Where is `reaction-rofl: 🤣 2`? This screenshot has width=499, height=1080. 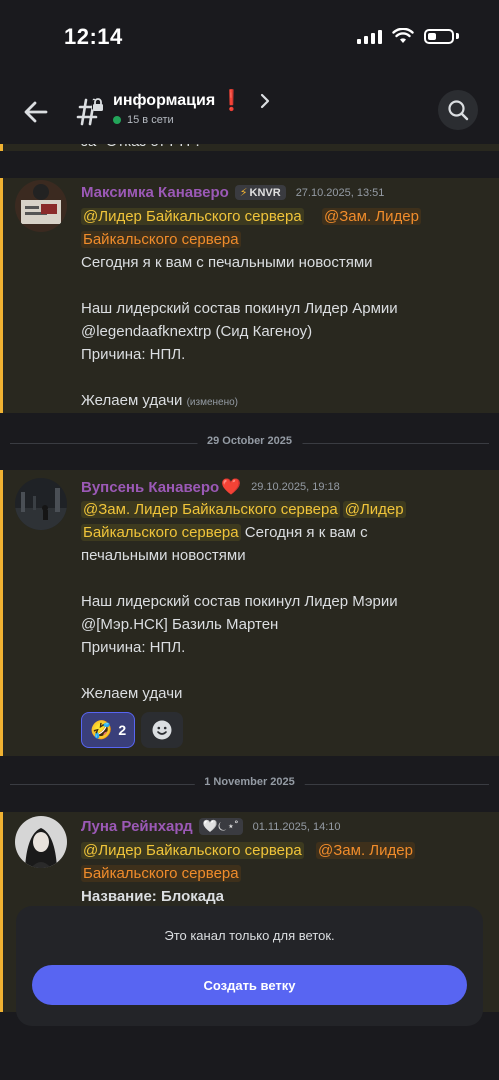 reaction-rofl: 🤣 2 is located at coordinates (108, 730).